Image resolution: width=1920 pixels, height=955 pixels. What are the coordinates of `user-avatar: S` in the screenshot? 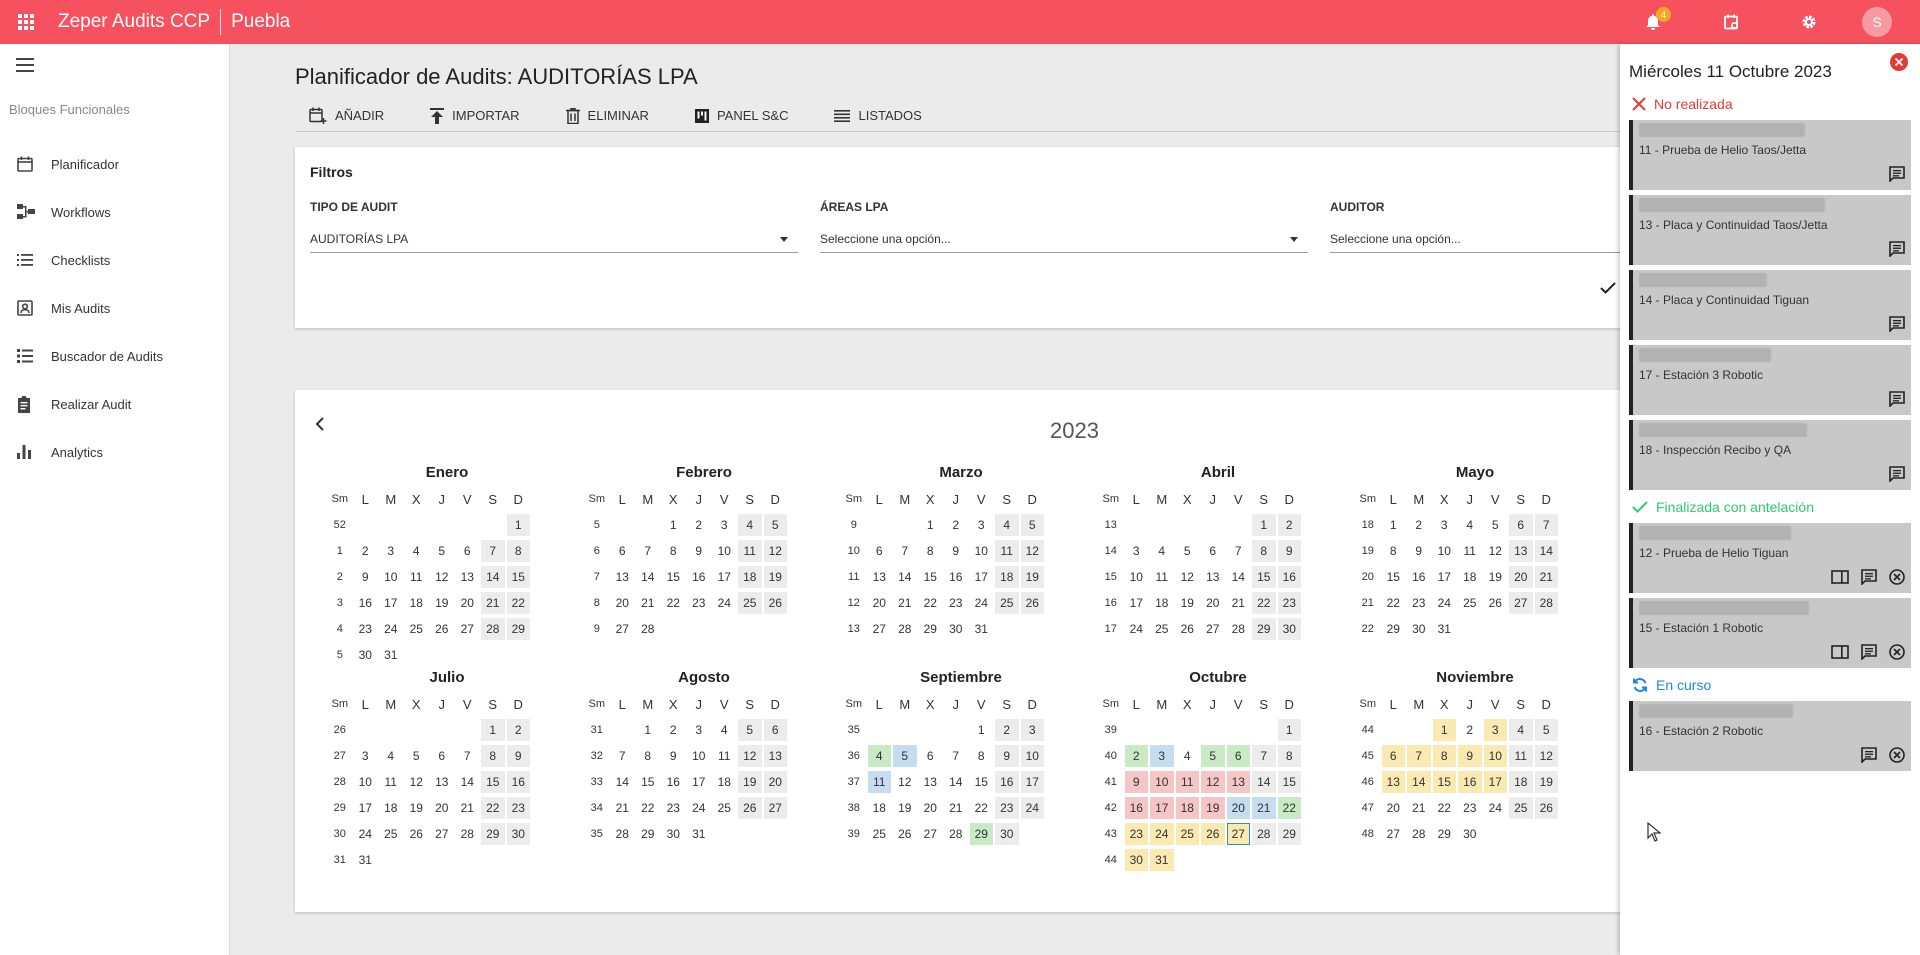 It's located at (1877, 22).